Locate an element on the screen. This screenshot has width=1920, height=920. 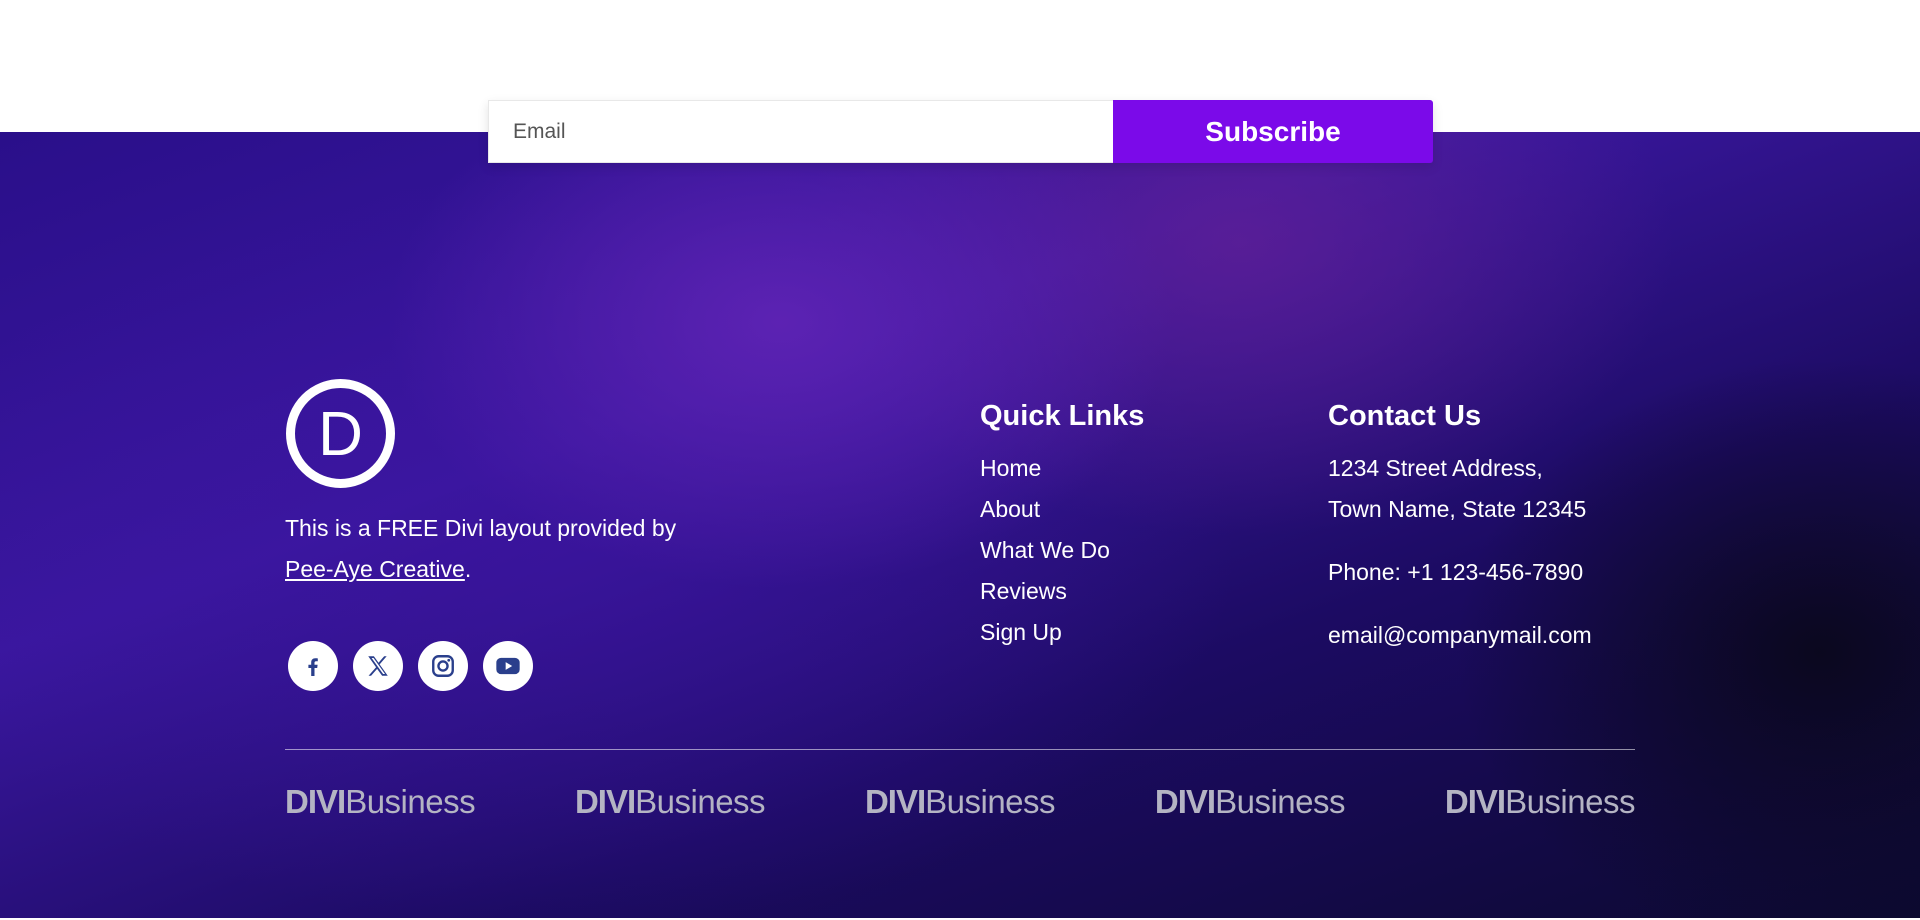
instagram-icon is located at coordinates (443, 666).